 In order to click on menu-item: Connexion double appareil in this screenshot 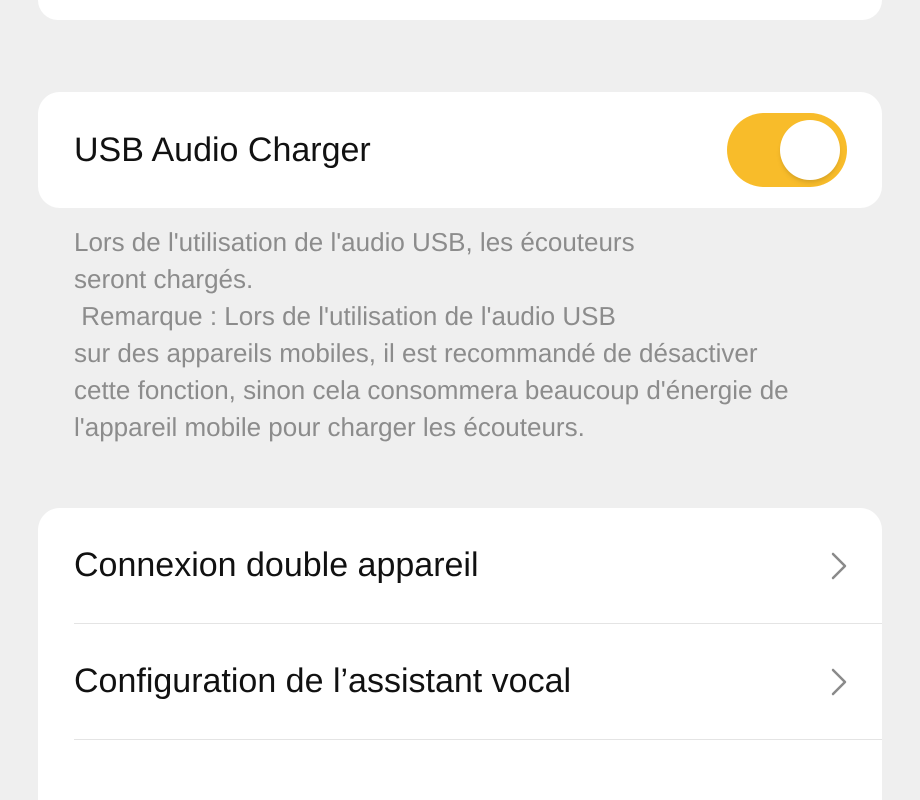, I will do `click(478, 566)`.